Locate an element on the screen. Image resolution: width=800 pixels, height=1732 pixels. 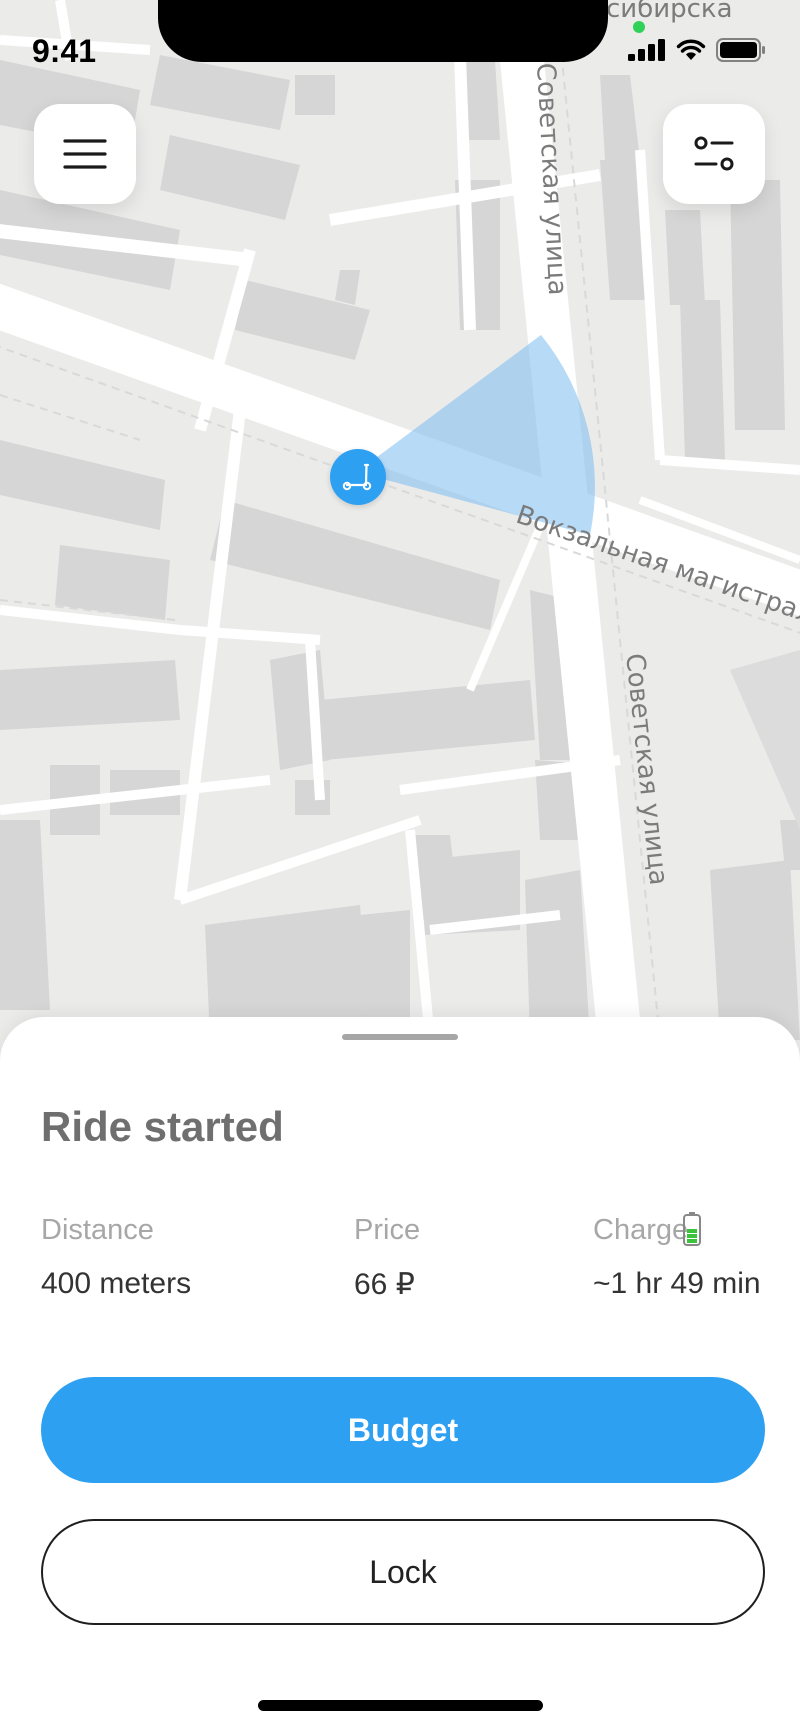
hamburger-icon is located at coordinates (85, 154).